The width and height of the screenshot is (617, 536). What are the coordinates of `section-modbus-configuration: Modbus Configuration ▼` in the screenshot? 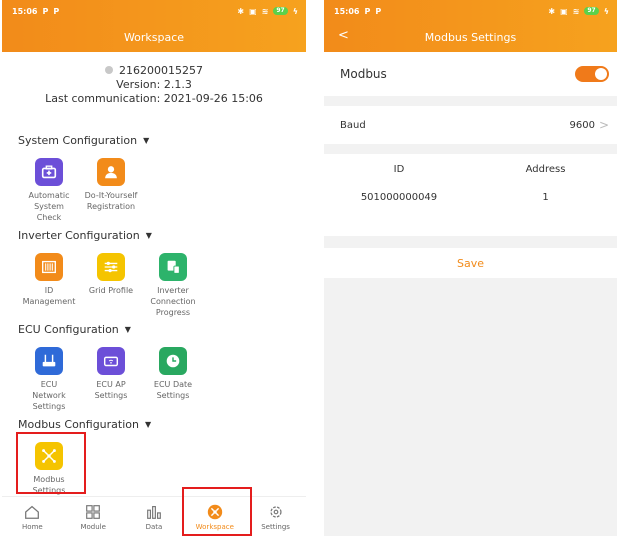 It's located at (76, 424).